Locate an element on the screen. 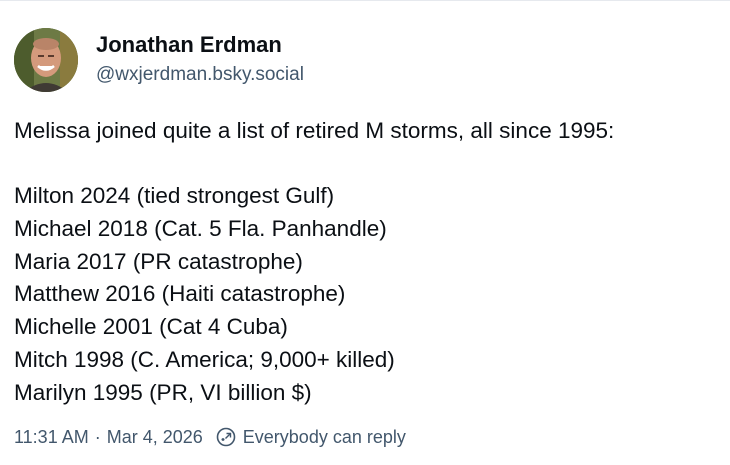  post-header: Jonathan Erdman @wxjerdman.bsky.social is located at coordinates (159, 60).